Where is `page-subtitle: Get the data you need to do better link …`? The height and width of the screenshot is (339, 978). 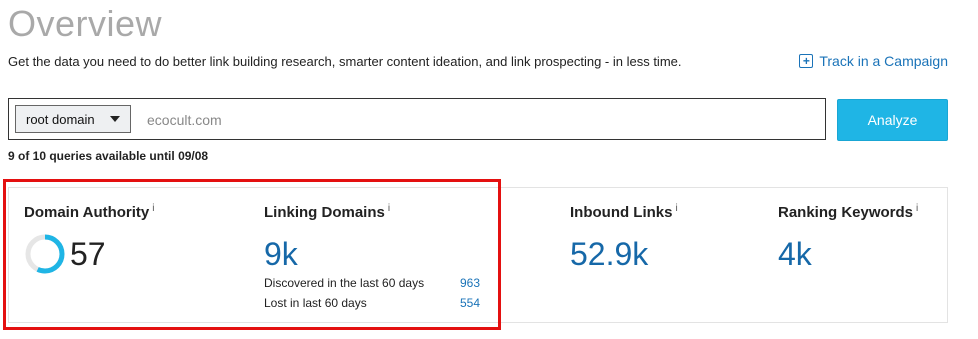 page-subtitle: Get the data you need to do better link … is located at coordinates (345, 61).